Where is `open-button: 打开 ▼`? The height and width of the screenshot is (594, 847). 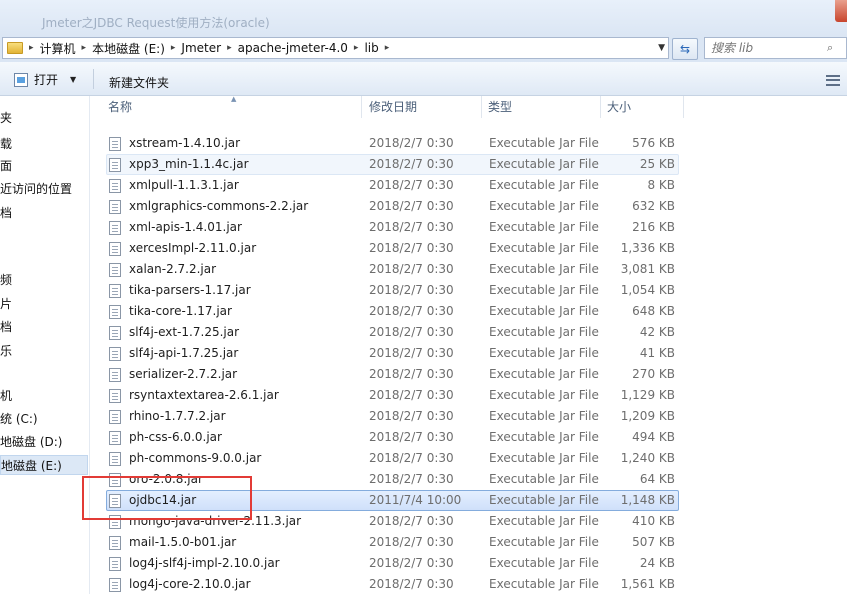
open-button: 打开 ▼ is located at coordinates (45, 79).